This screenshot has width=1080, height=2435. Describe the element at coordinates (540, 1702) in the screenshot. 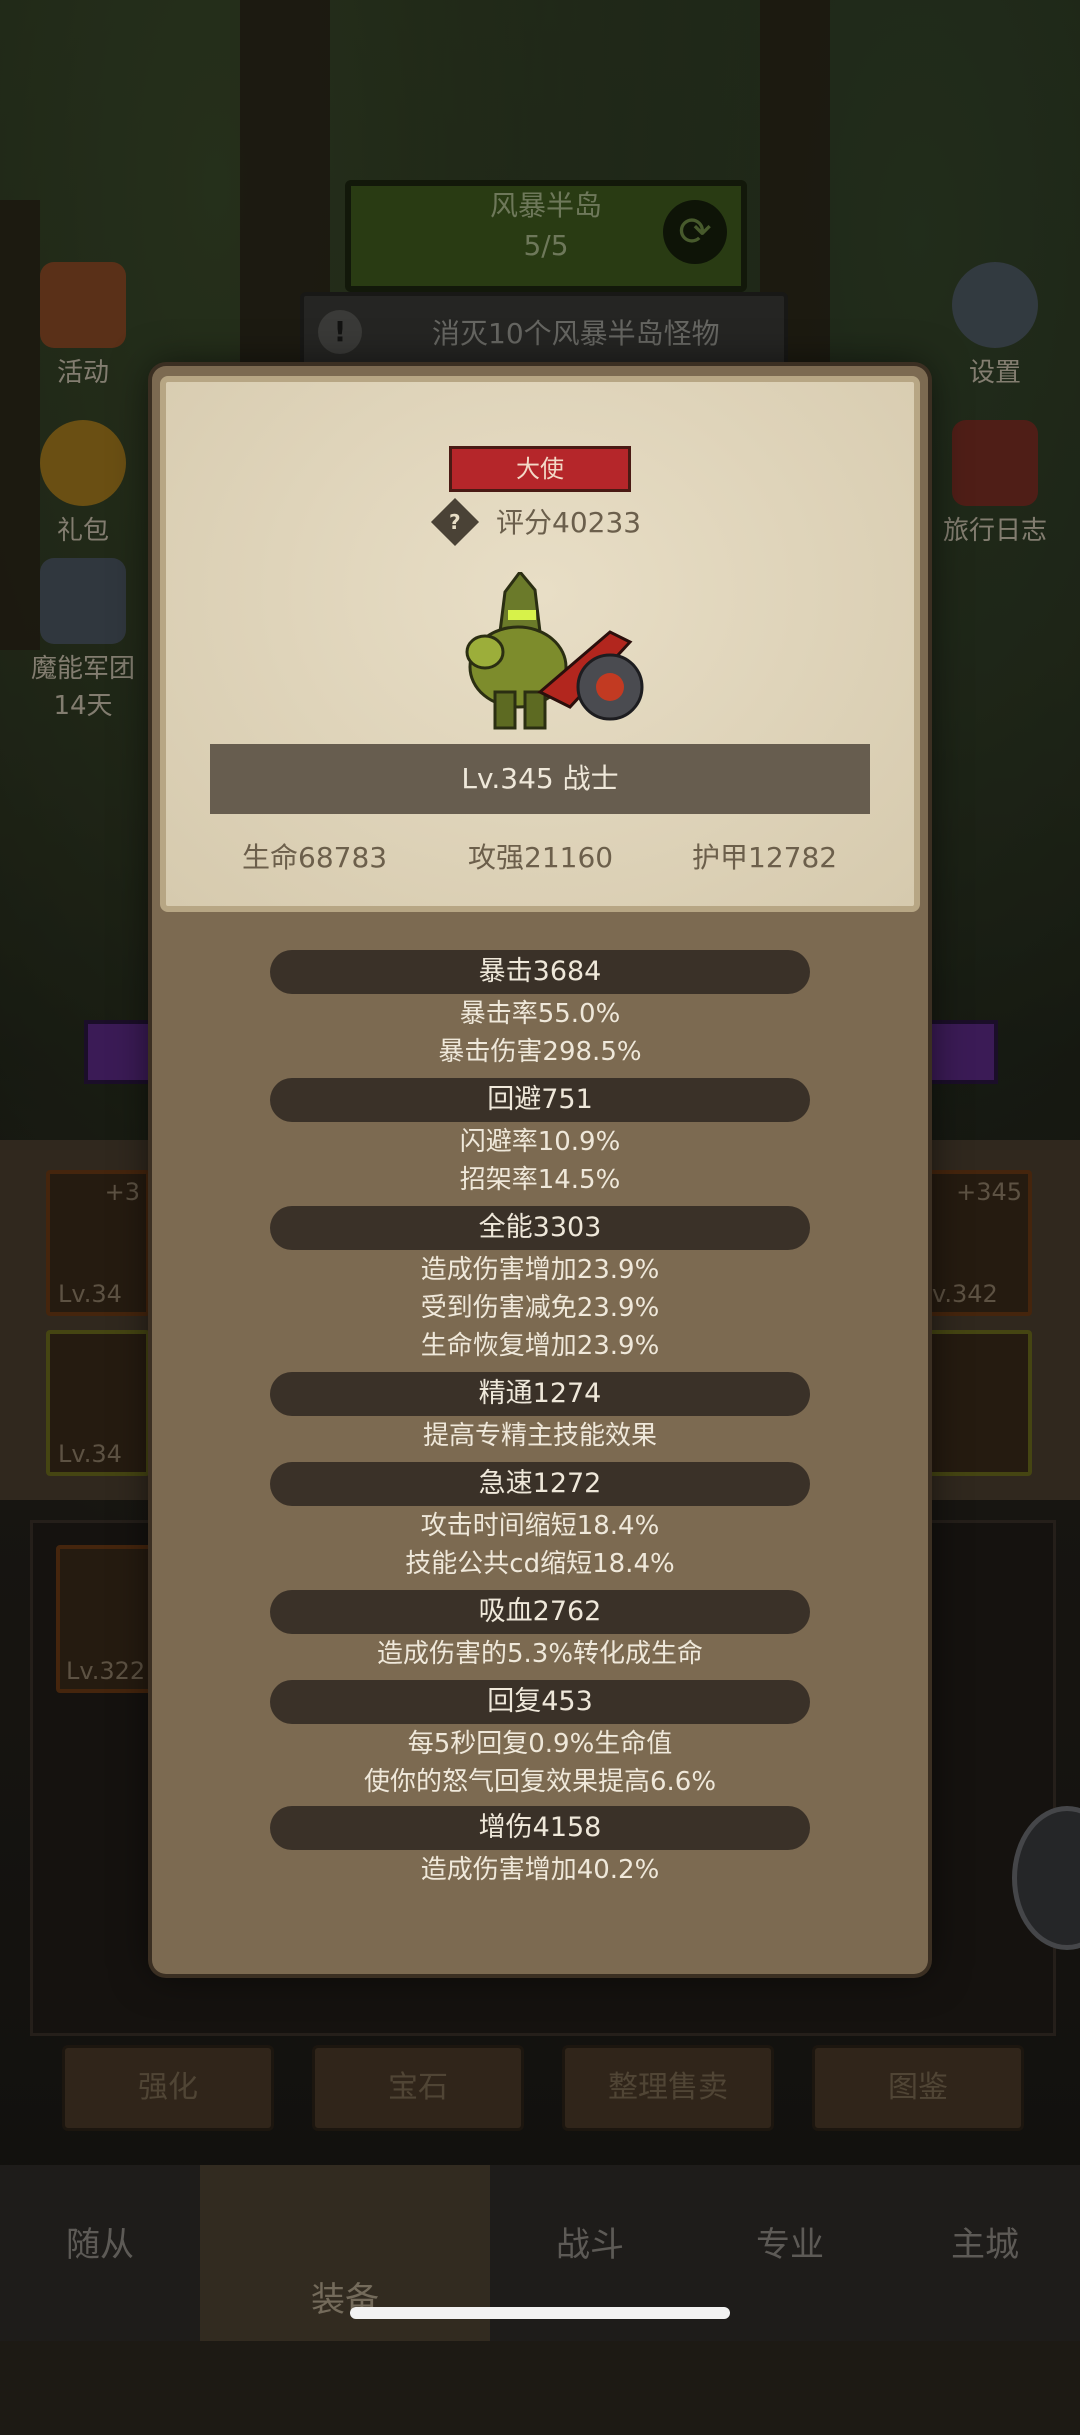

I see `stat-header-regen: 回复453` at that location.